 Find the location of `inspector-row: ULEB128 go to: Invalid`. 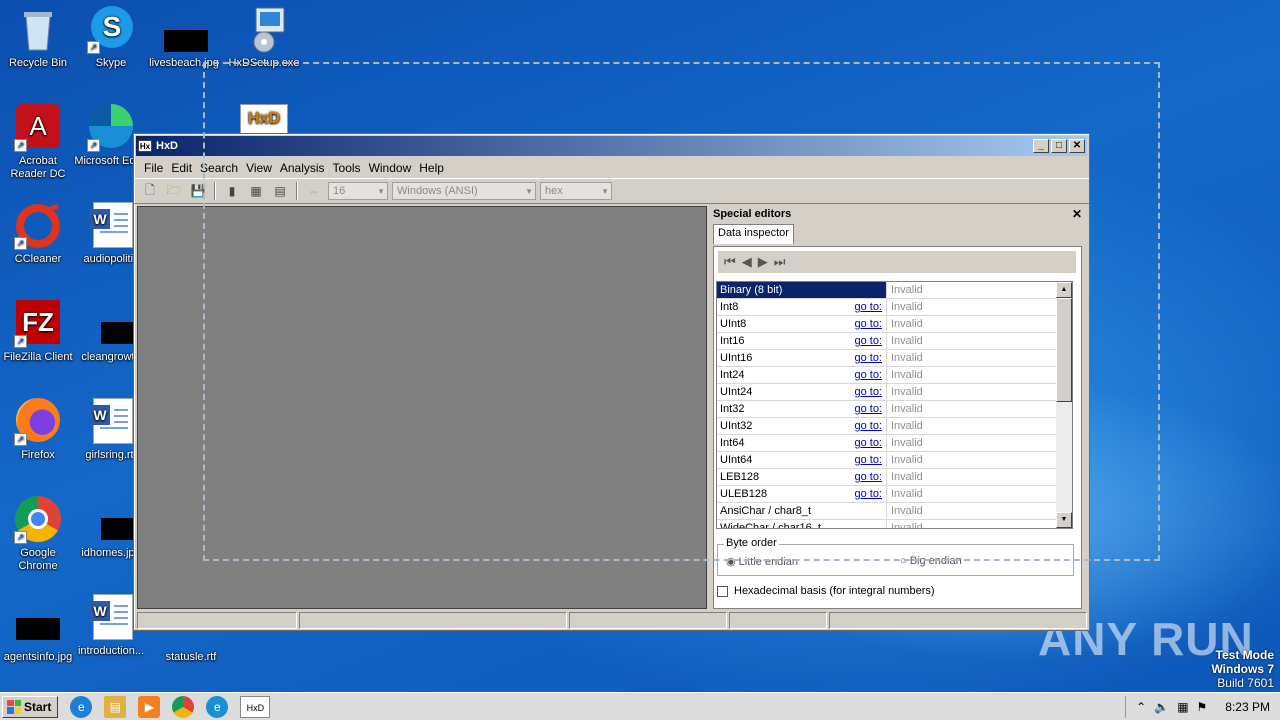

inspector-row: ULEB128 go to: Invalid is located at coordinates (894, 494).